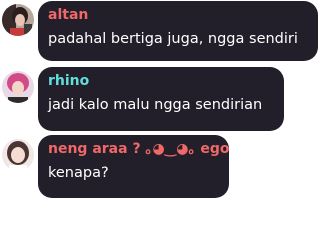 This screenshot has width=320, height=250. I want to click on message-text: jadi kalo malu ngga sendirian, so click(155, 105).